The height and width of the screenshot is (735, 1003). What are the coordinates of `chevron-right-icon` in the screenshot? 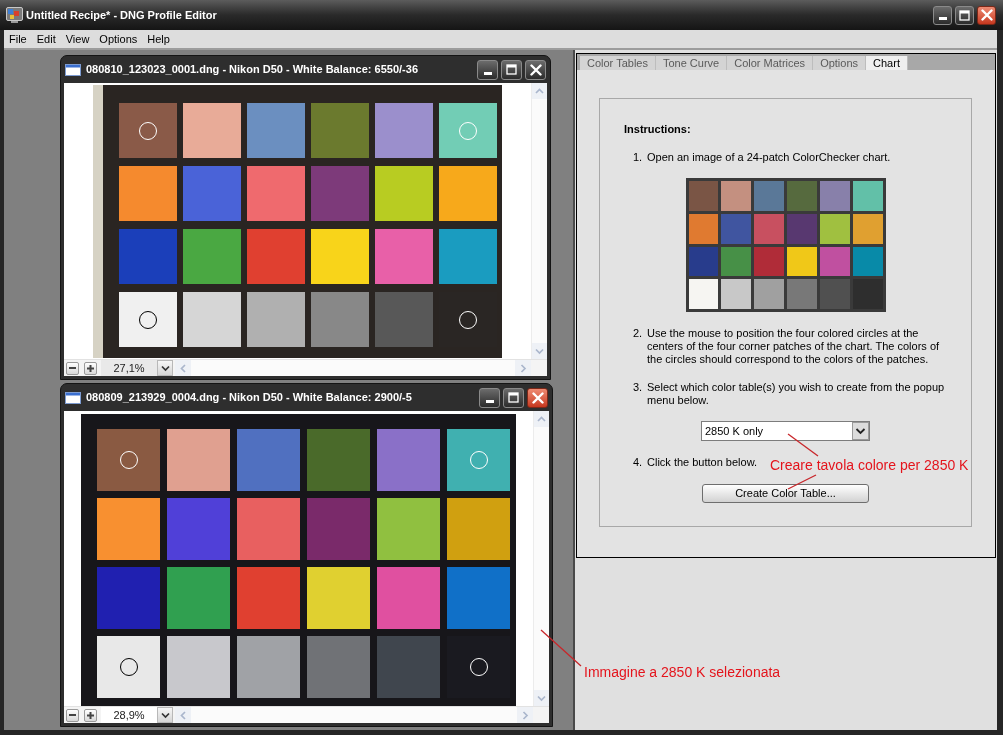 It's located at (523, 368).